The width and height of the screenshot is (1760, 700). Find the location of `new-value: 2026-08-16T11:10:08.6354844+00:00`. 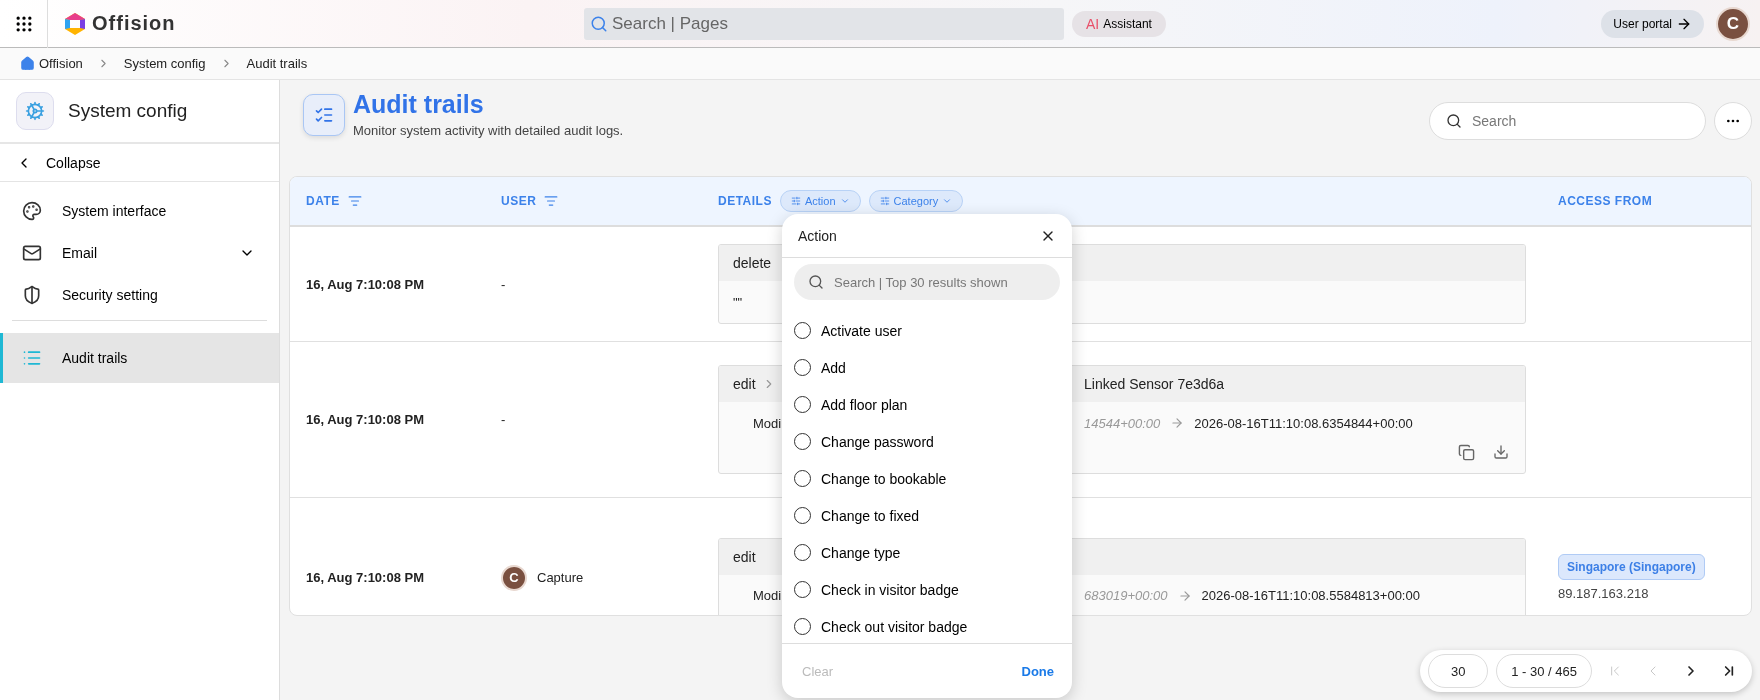

new-value: 2026-08-16T11:10:08.6354844+00:00 is located at coordinates (1303, 423).